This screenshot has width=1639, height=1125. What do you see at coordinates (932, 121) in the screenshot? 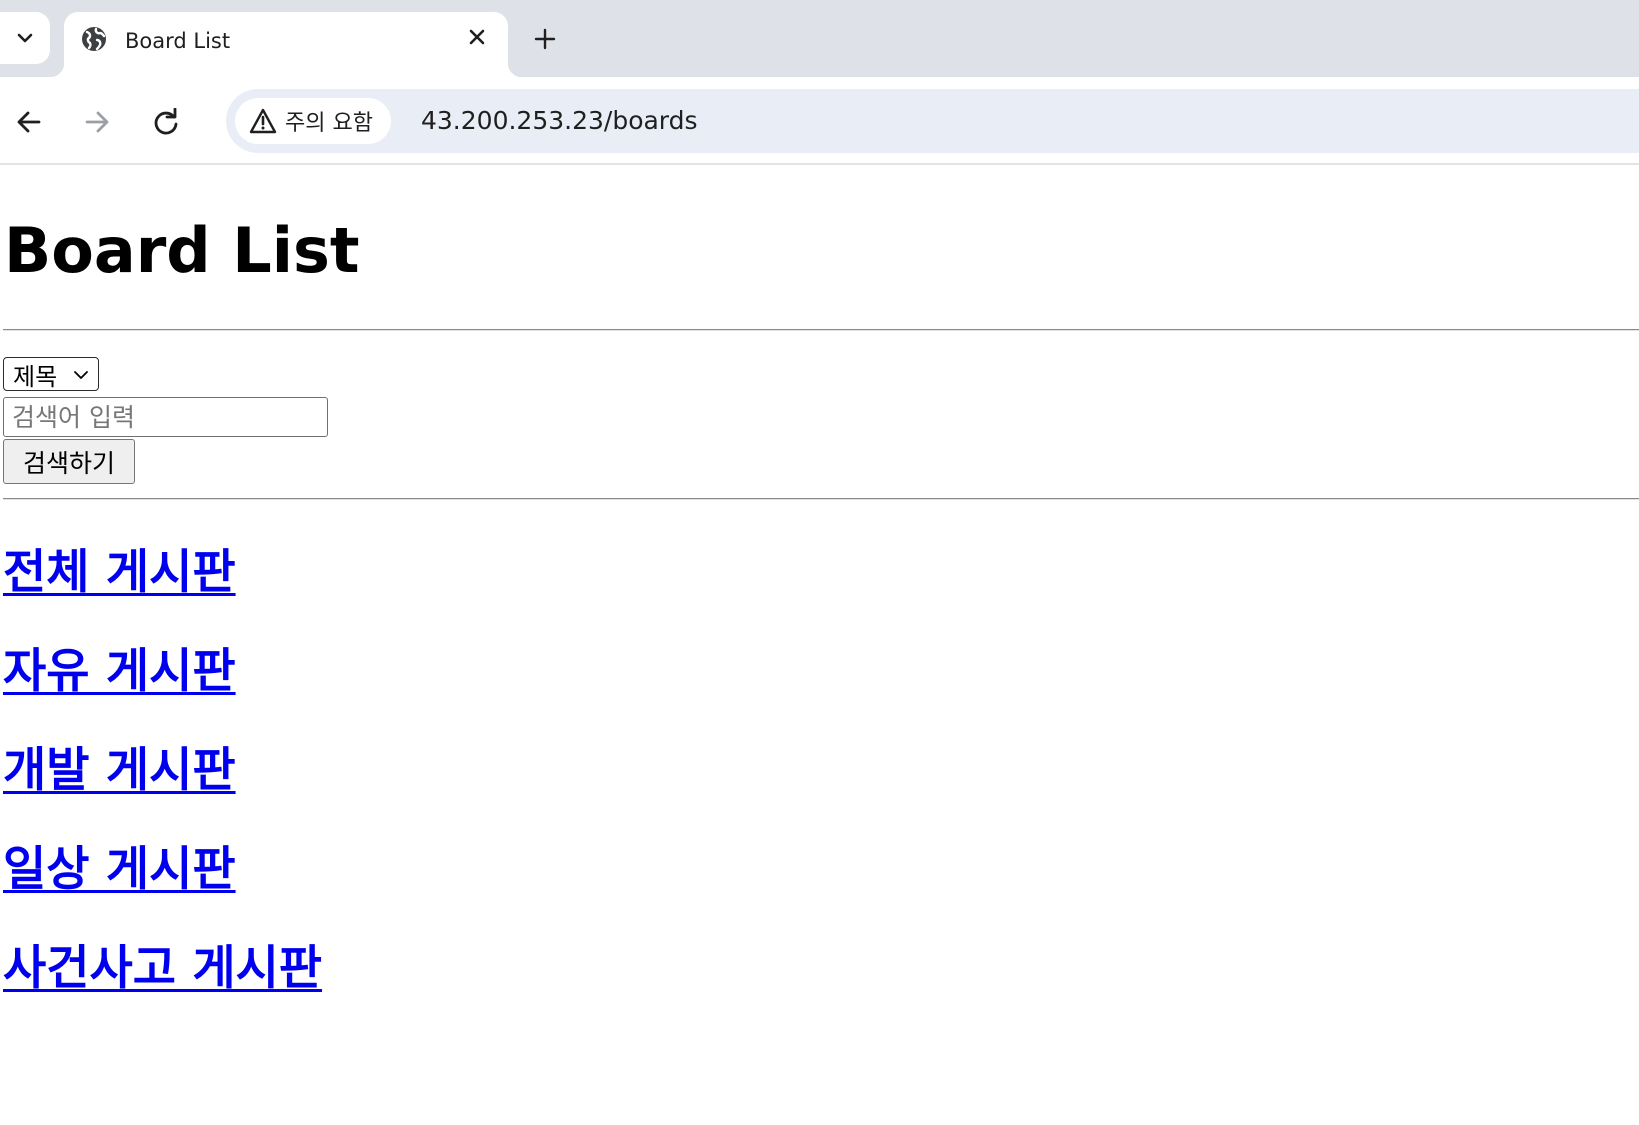
I see `address-bar: 주의 요함 43.200.253.23/boards` at bounding box center [932, 121].